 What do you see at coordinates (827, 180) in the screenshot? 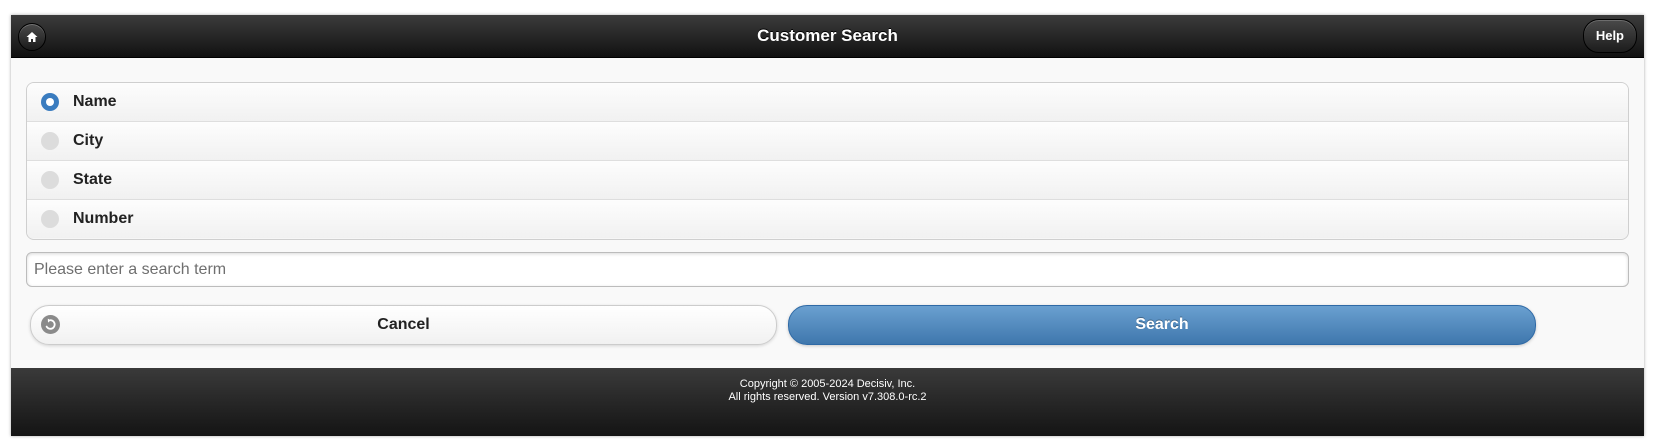
I see `radio-option-state: State` at bounding box center [827, 180].